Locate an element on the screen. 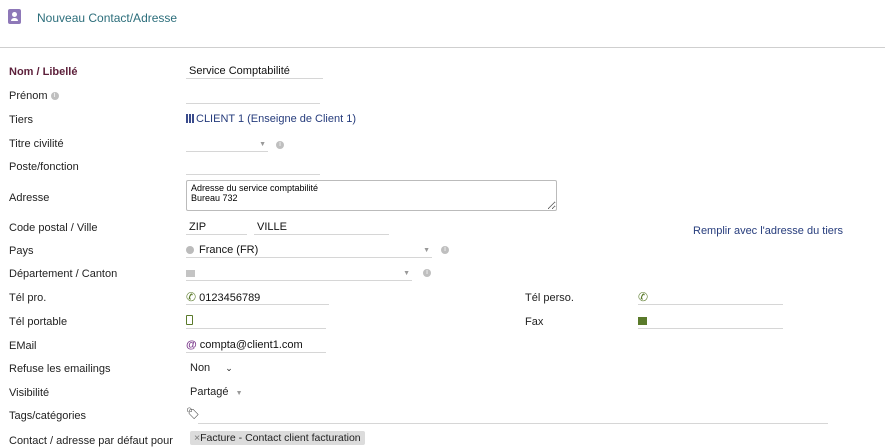 The height and width of the screenshot is (447, 885). prenom-input is located at coordinates (253, 96).